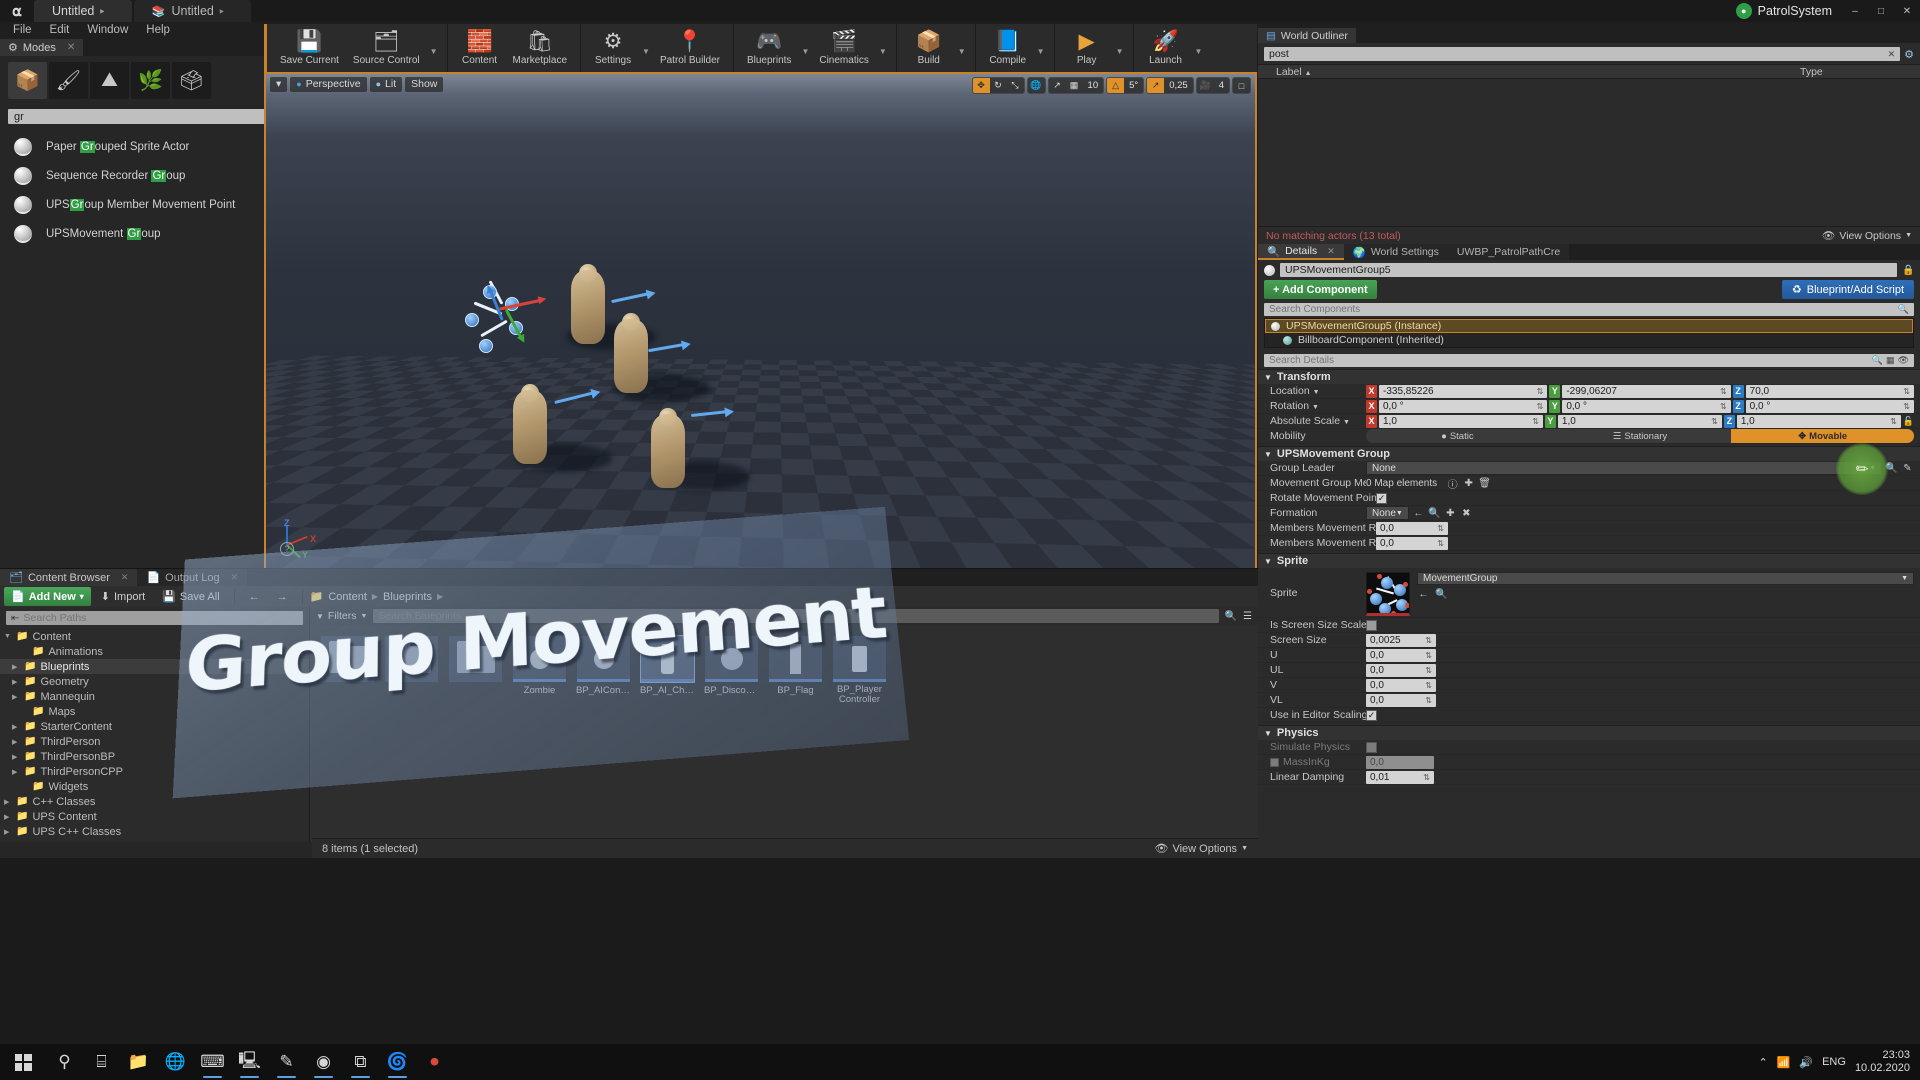 The height and width of the screenshot is (1080, 1920). Describe the element at coordinates (434, 1062) in the screenshot. I see `record-icon: ⏺` at that location.